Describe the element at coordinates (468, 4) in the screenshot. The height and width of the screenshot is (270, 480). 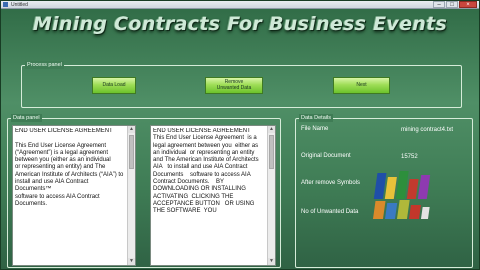
I see `close-icon: ×` at that location.